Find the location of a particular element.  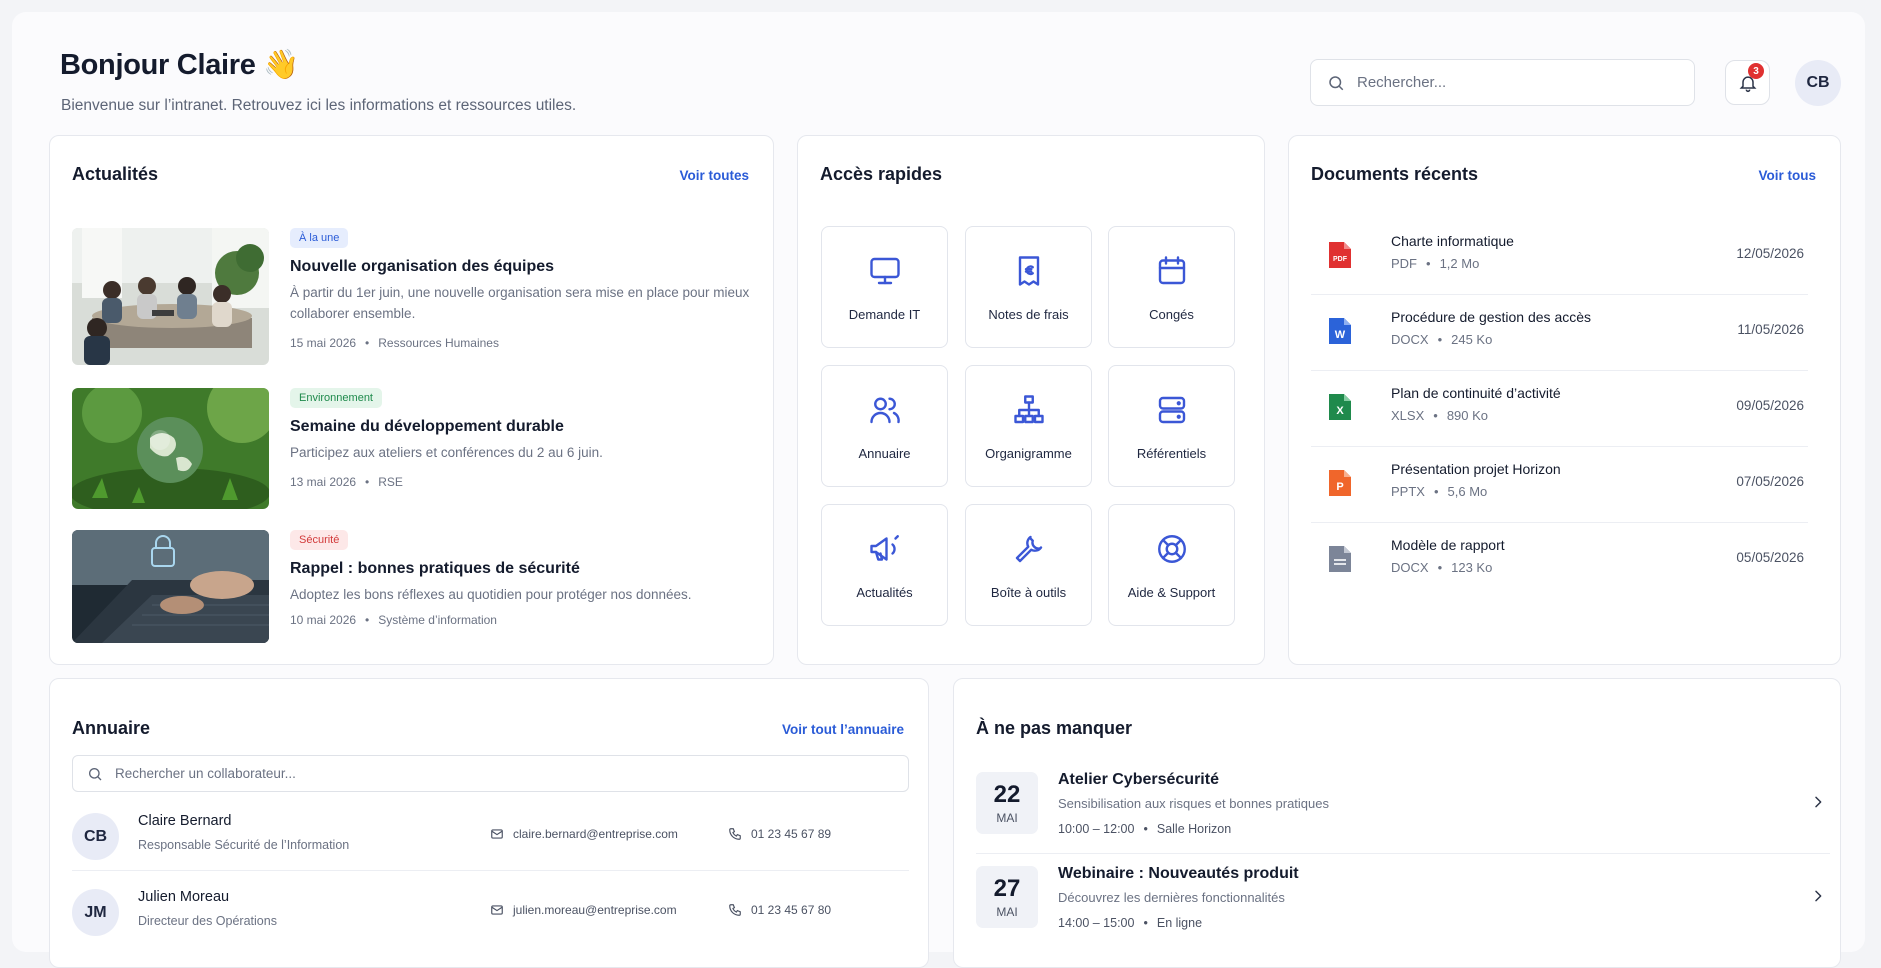

document-meta: PPTX • 5,6 Mo is located at coordinates (1439, 491).